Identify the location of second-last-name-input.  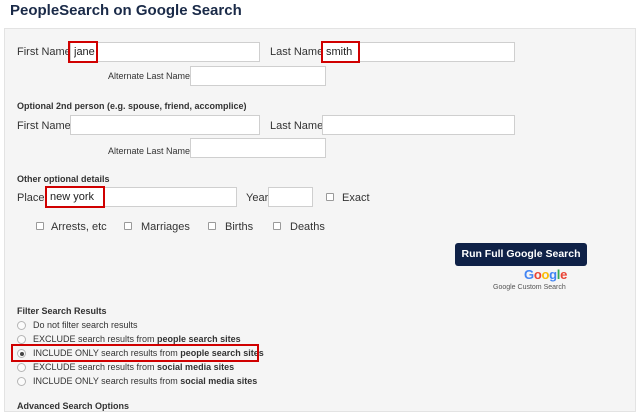
(418, 125).